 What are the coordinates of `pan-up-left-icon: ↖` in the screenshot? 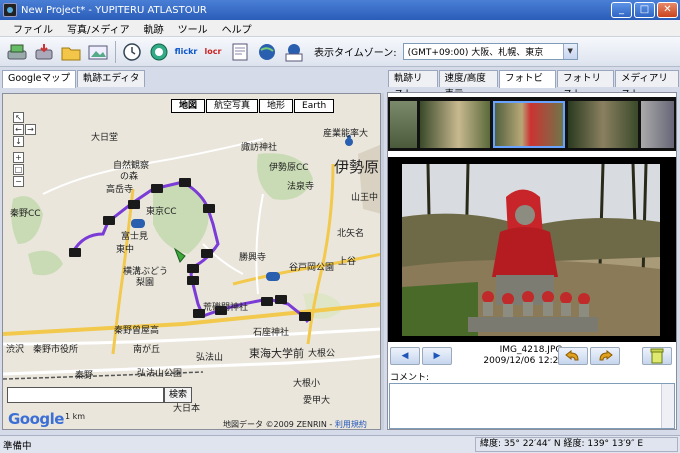 It's located at (18, 117).